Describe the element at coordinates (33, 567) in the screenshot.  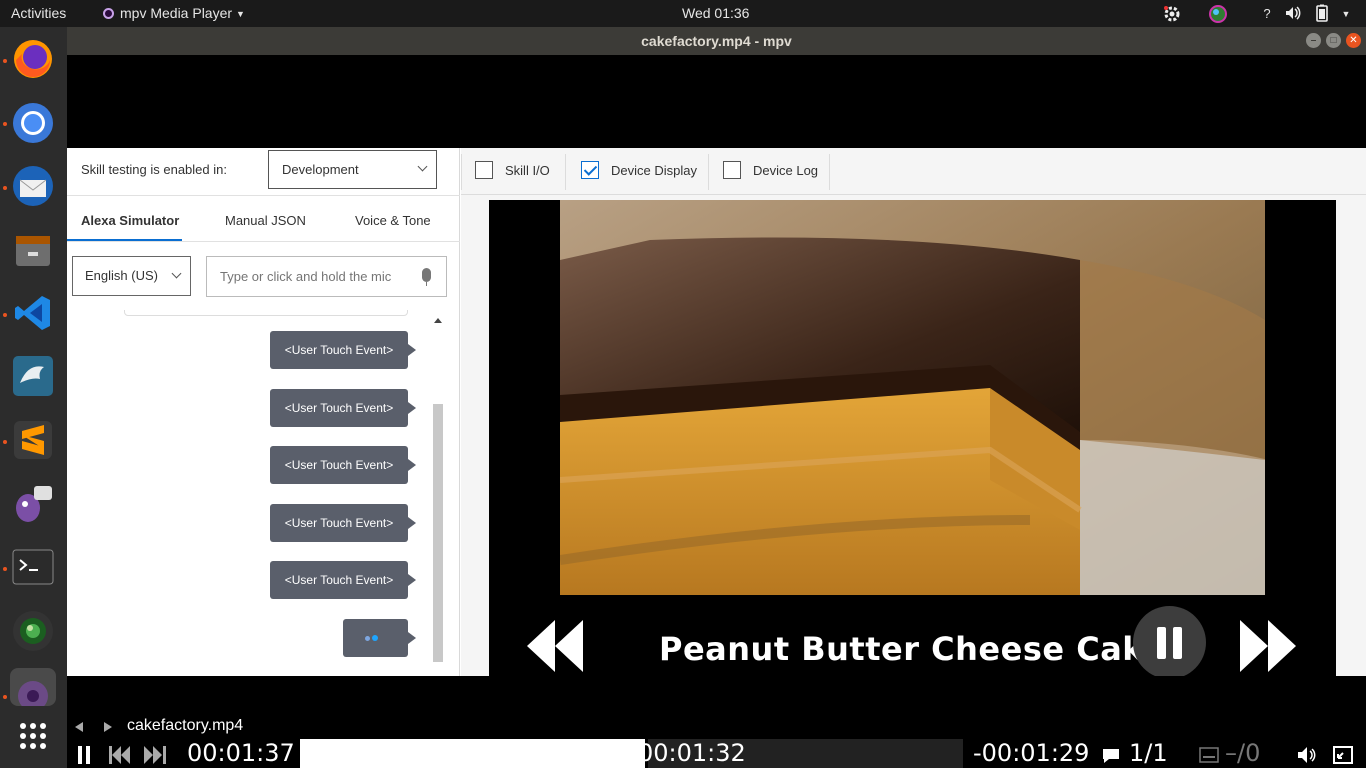
I see `terminal-icon` at that location.